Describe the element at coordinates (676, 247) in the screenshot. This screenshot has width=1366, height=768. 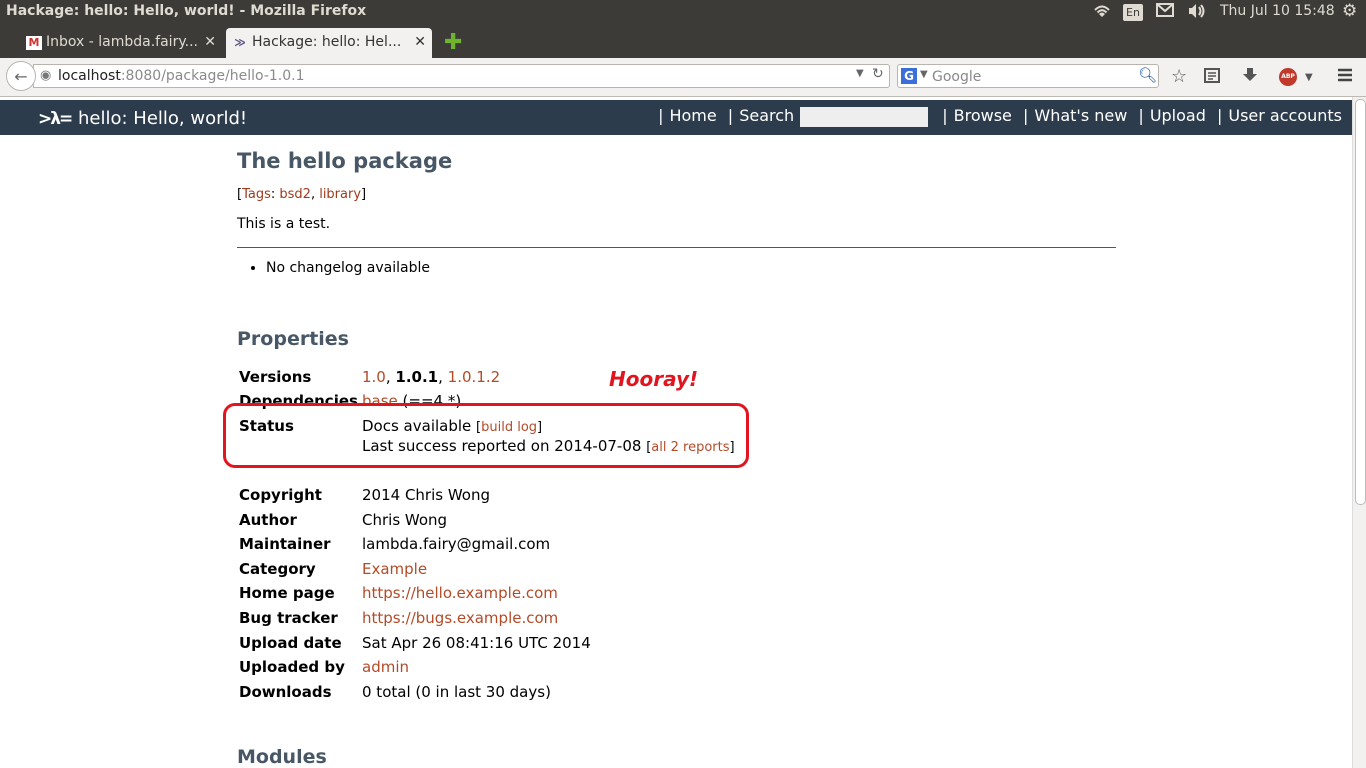
I see `divider` at that location.